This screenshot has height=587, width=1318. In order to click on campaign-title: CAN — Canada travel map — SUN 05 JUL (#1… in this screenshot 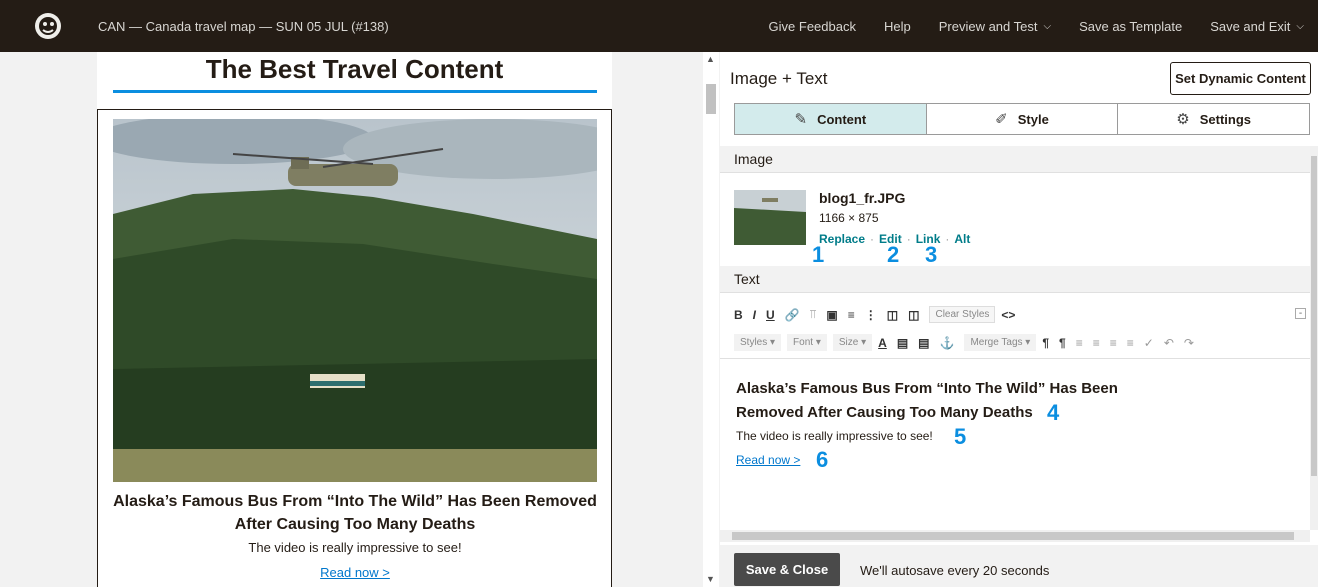, I will do `click(243, 26)`.